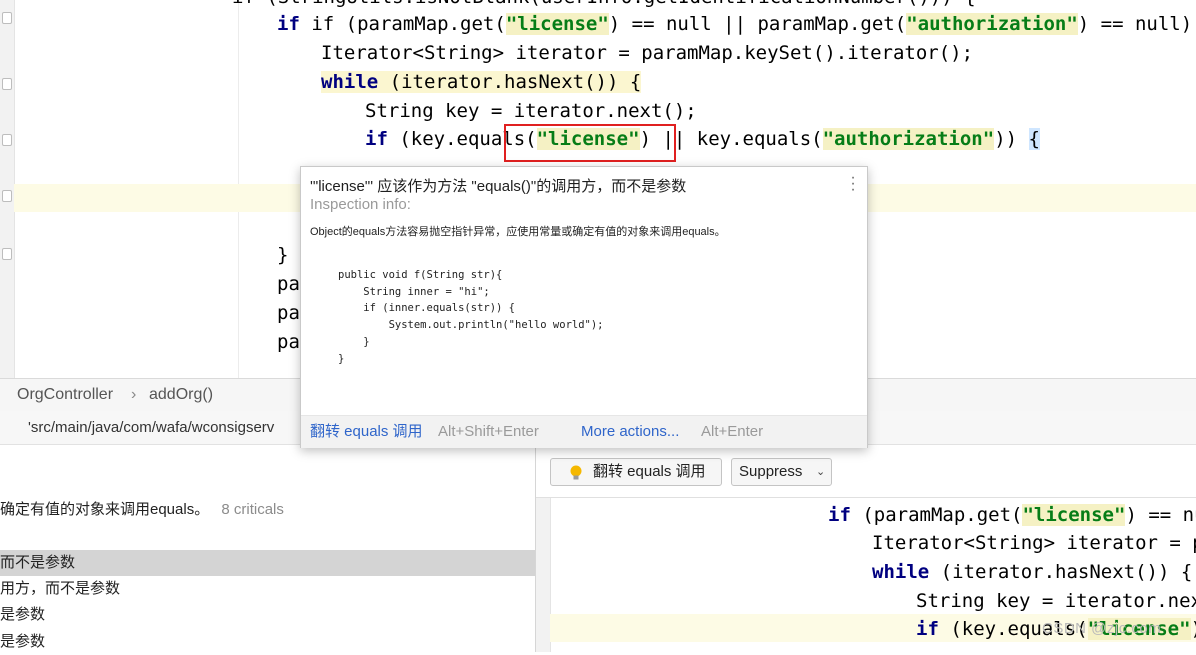 The height and width of the screenshot is (655, 1196). I want to click on error-highlight-box, so click(590, 143).